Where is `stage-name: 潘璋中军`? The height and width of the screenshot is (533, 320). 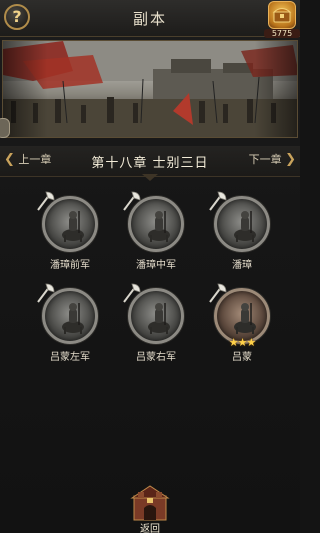 stage-name: 潘璋中军 is located at coordinates (156, 265).